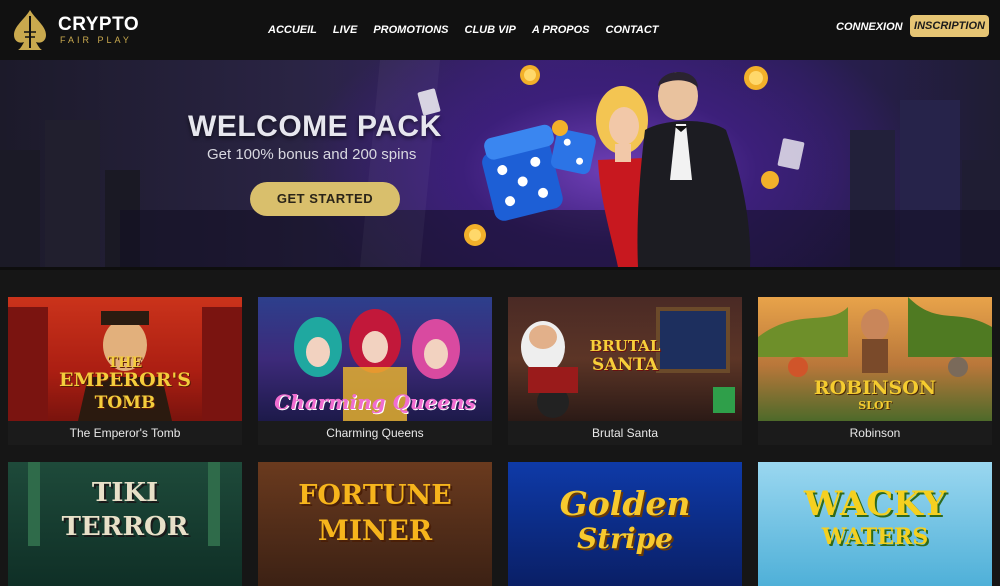 This screenshot has width=1000, height=586. I want to click on game-card: THE EMPEROR'S TOMB The Emperor's Tomb, so click(125, 371).